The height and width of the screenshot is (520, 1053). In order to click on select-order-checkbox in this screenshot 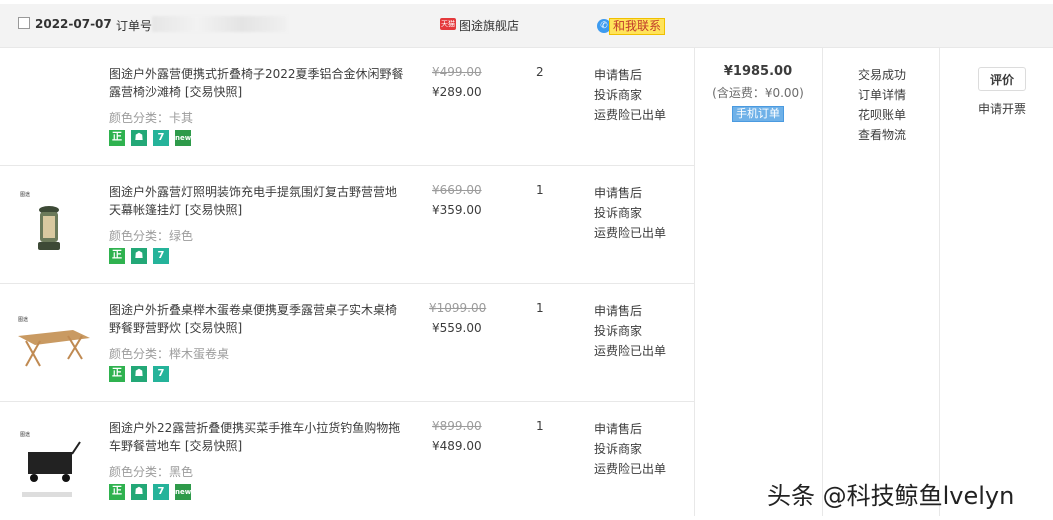, I will do `click(24, 23)`.